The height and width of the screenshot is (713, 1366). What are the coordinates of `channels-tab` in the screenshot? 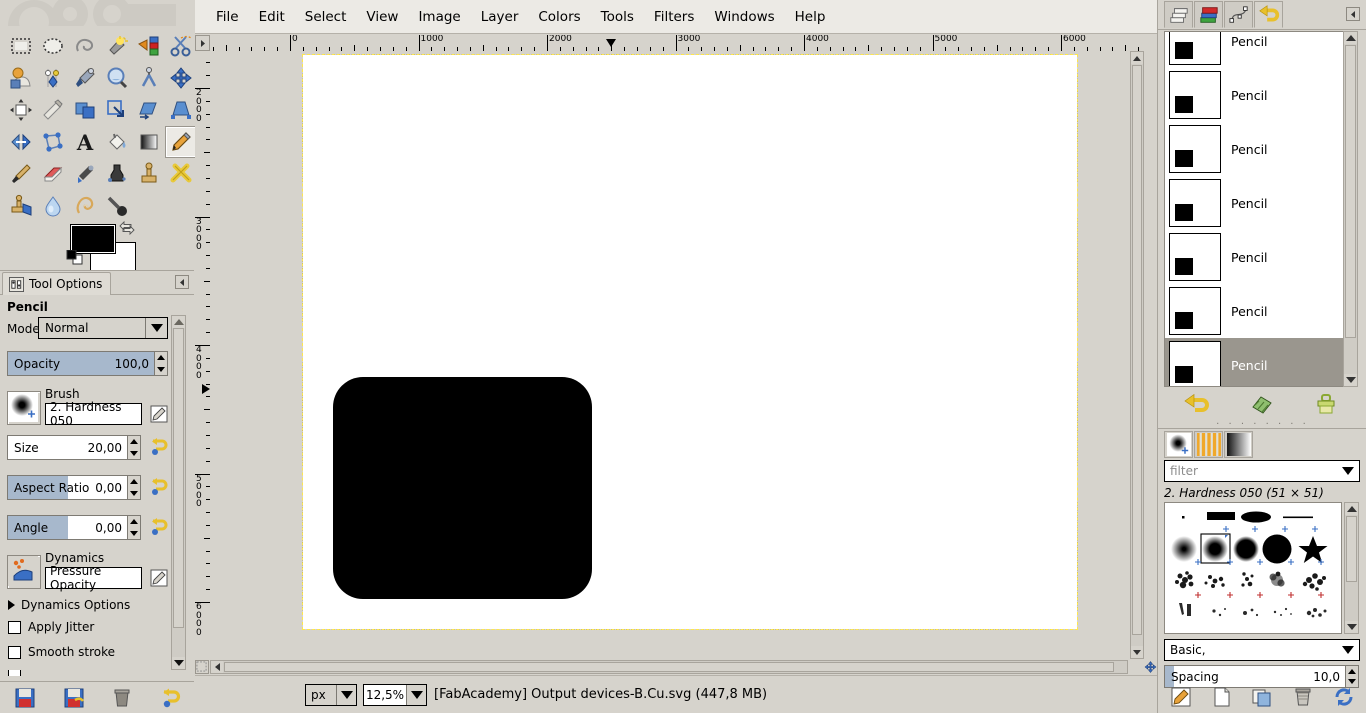 It's located at (1208, 14).